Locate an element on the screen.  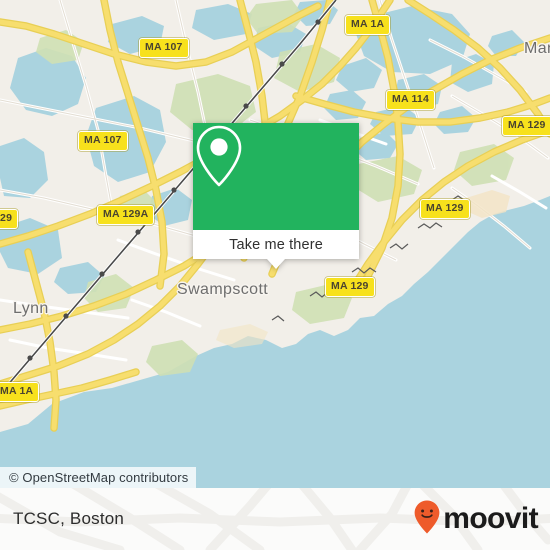
take-me-there-label: Take me there is located at coordinates (276, 244).